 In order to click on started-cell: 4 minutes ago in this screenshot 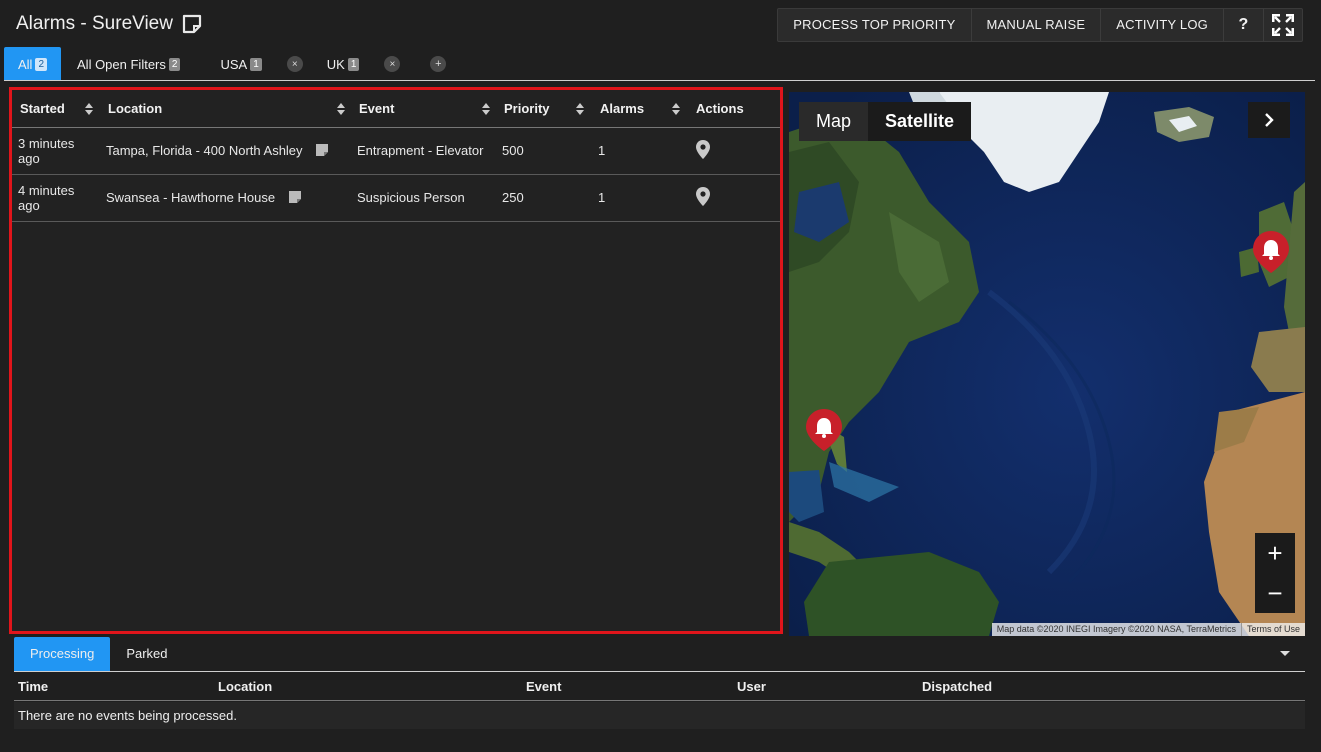, I will do `click(56, 198)`.